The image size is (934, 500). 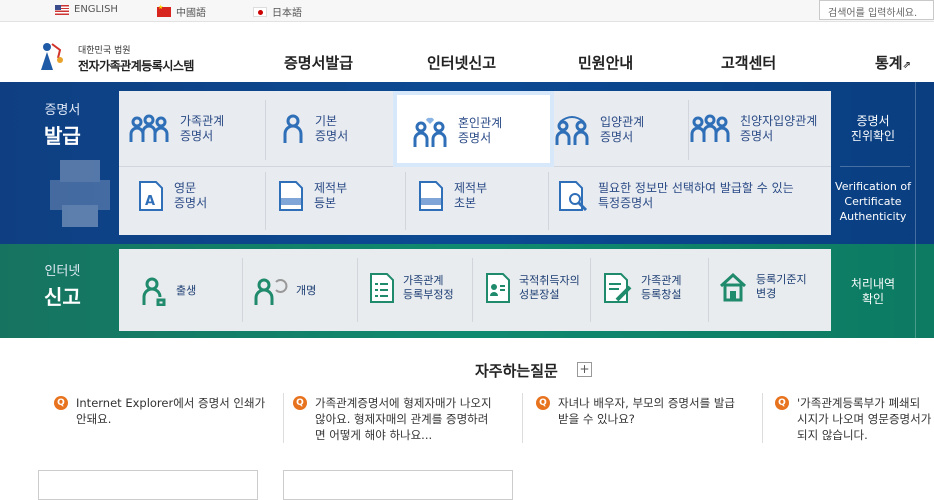 I want to click on faq-line2: 시지가 나오며 영문증명서가, so click(x=864, y=419).